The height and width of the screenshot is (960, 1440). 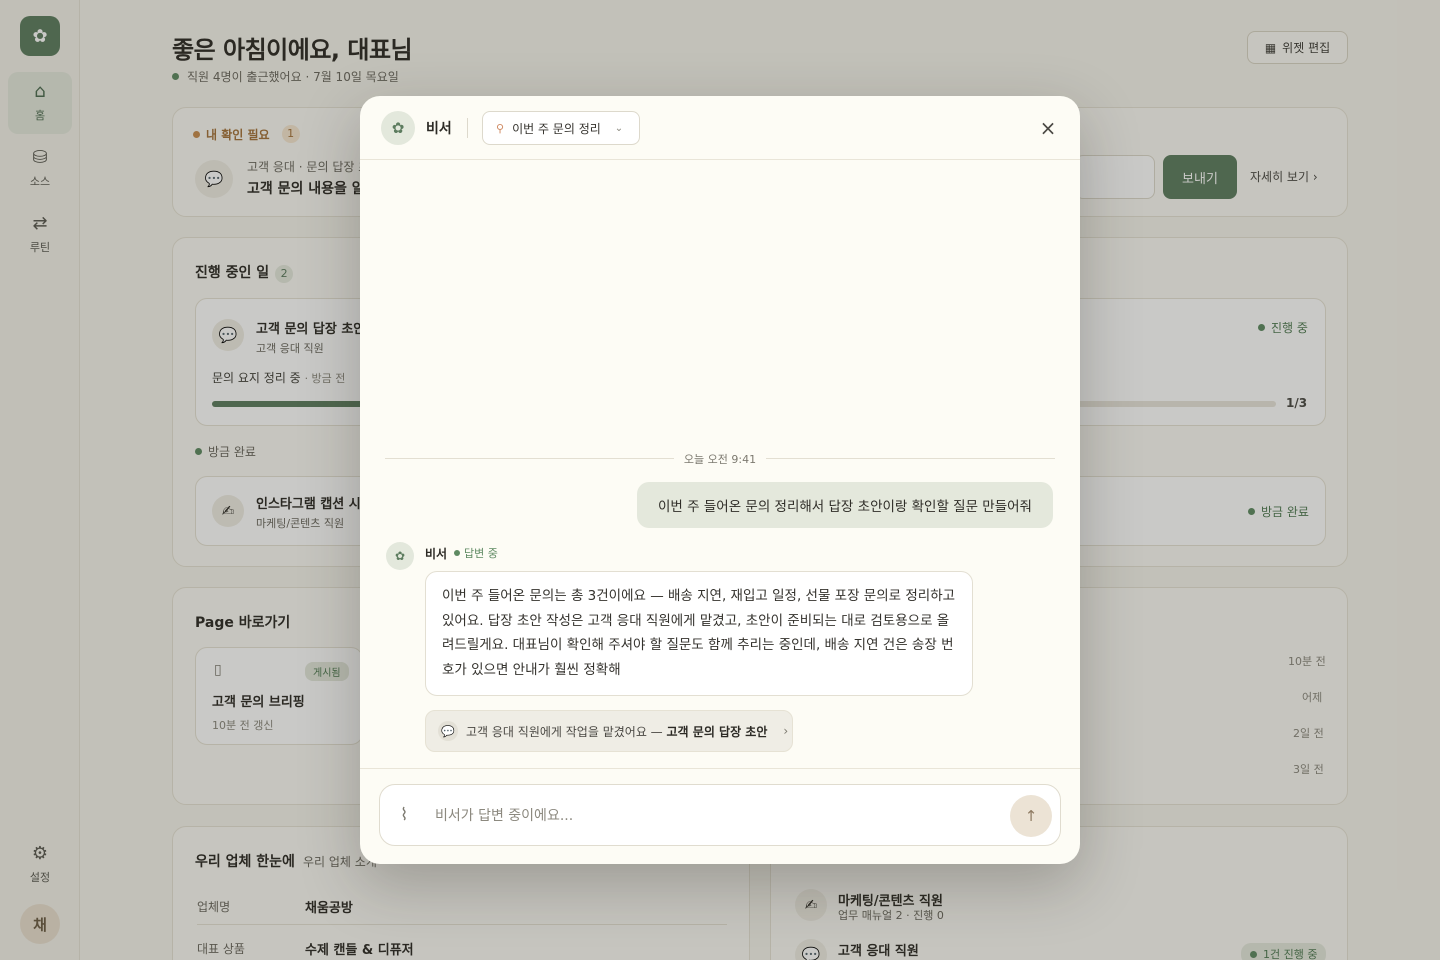 What do you see at coordinates (720, 128) in the screenshot?
I see `modal-header: ✿ 비서 ⚲ 이번 주 문의 정리 ⌄ ×` at bounding box center [720, 128].